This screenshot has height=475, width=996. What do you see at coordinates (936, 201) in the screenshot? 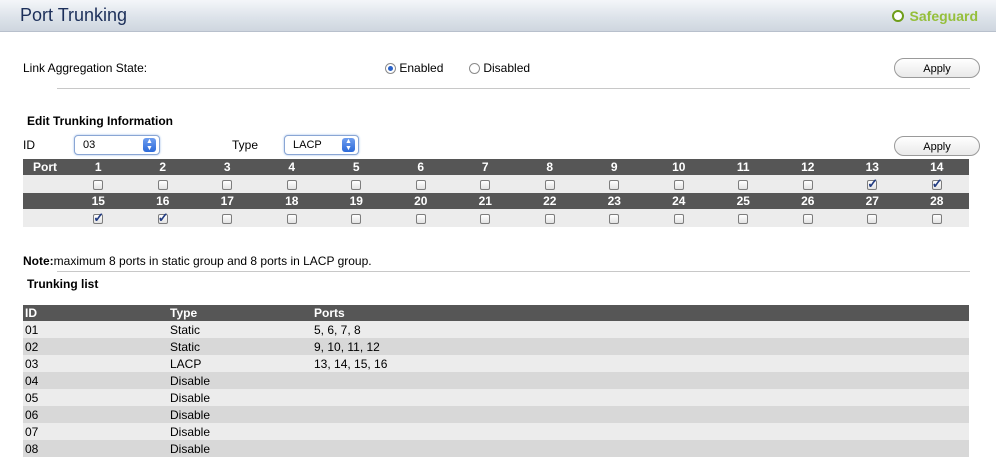
I see `port-number: 28` at bounding box center [936, 201].